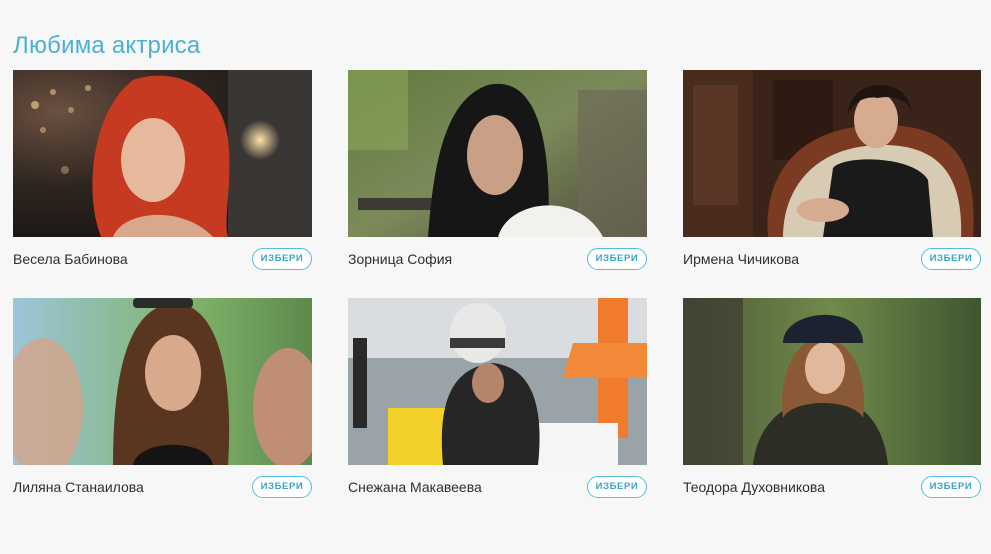 The width and height of the screenshot is (991, 554). What do you see at coordinates (107, 45) in the screenshot?
I see `page-title: Любима актриса` at bounding box center [107, 45].